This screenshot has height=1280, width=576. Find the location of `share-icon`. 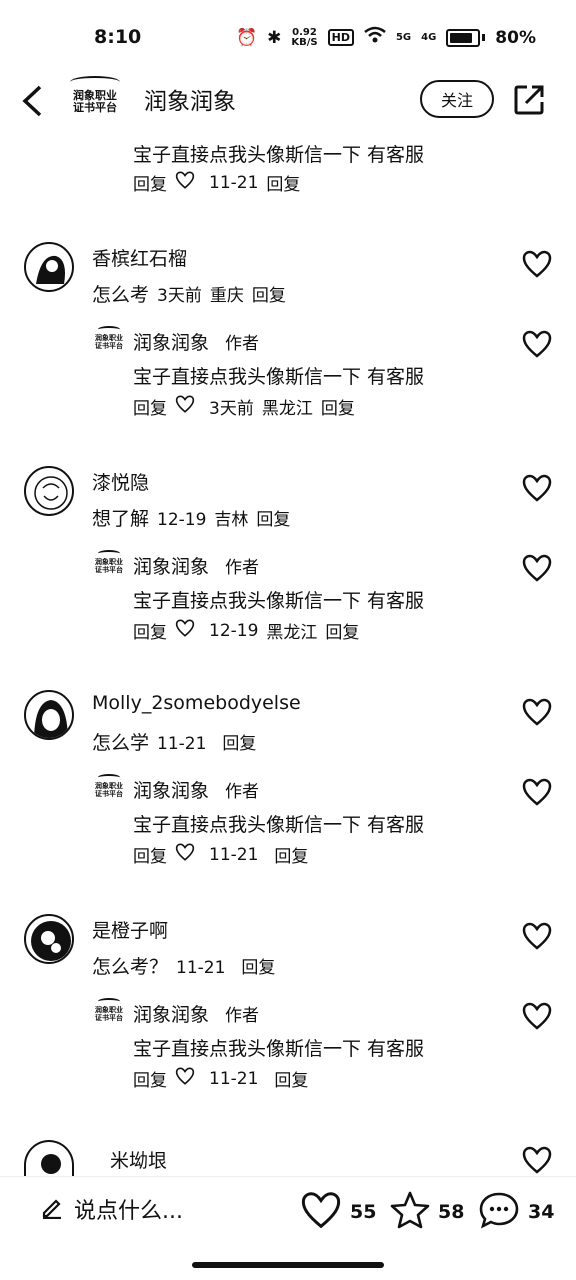

share-icon is located at coordinates (529, 100).